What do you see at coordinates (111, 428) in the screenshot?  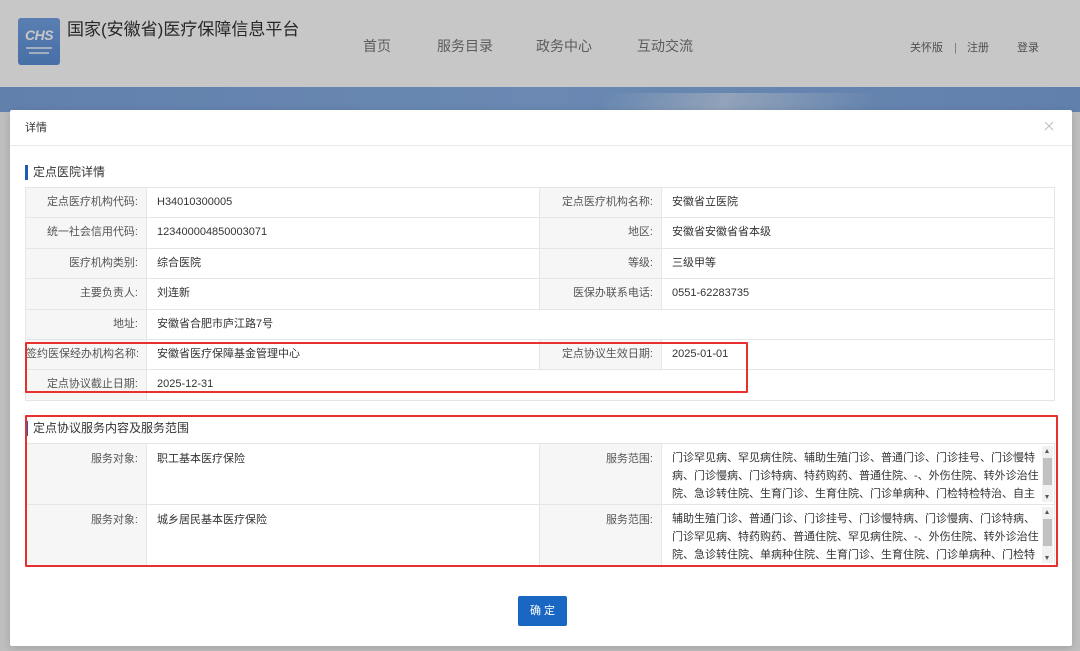 I see `section-title-text: 定点协议服务内容及服务范围` at bounding box center [111, 428].